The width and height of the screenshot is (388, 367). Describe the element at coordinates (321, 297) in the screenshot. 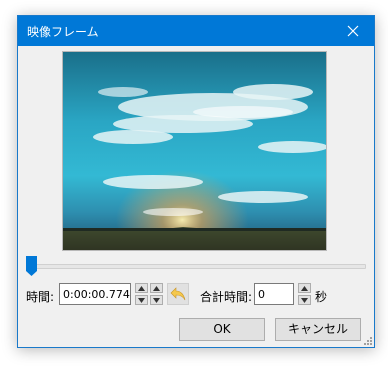

I see `seconds-unit-label: 秒` at that location.